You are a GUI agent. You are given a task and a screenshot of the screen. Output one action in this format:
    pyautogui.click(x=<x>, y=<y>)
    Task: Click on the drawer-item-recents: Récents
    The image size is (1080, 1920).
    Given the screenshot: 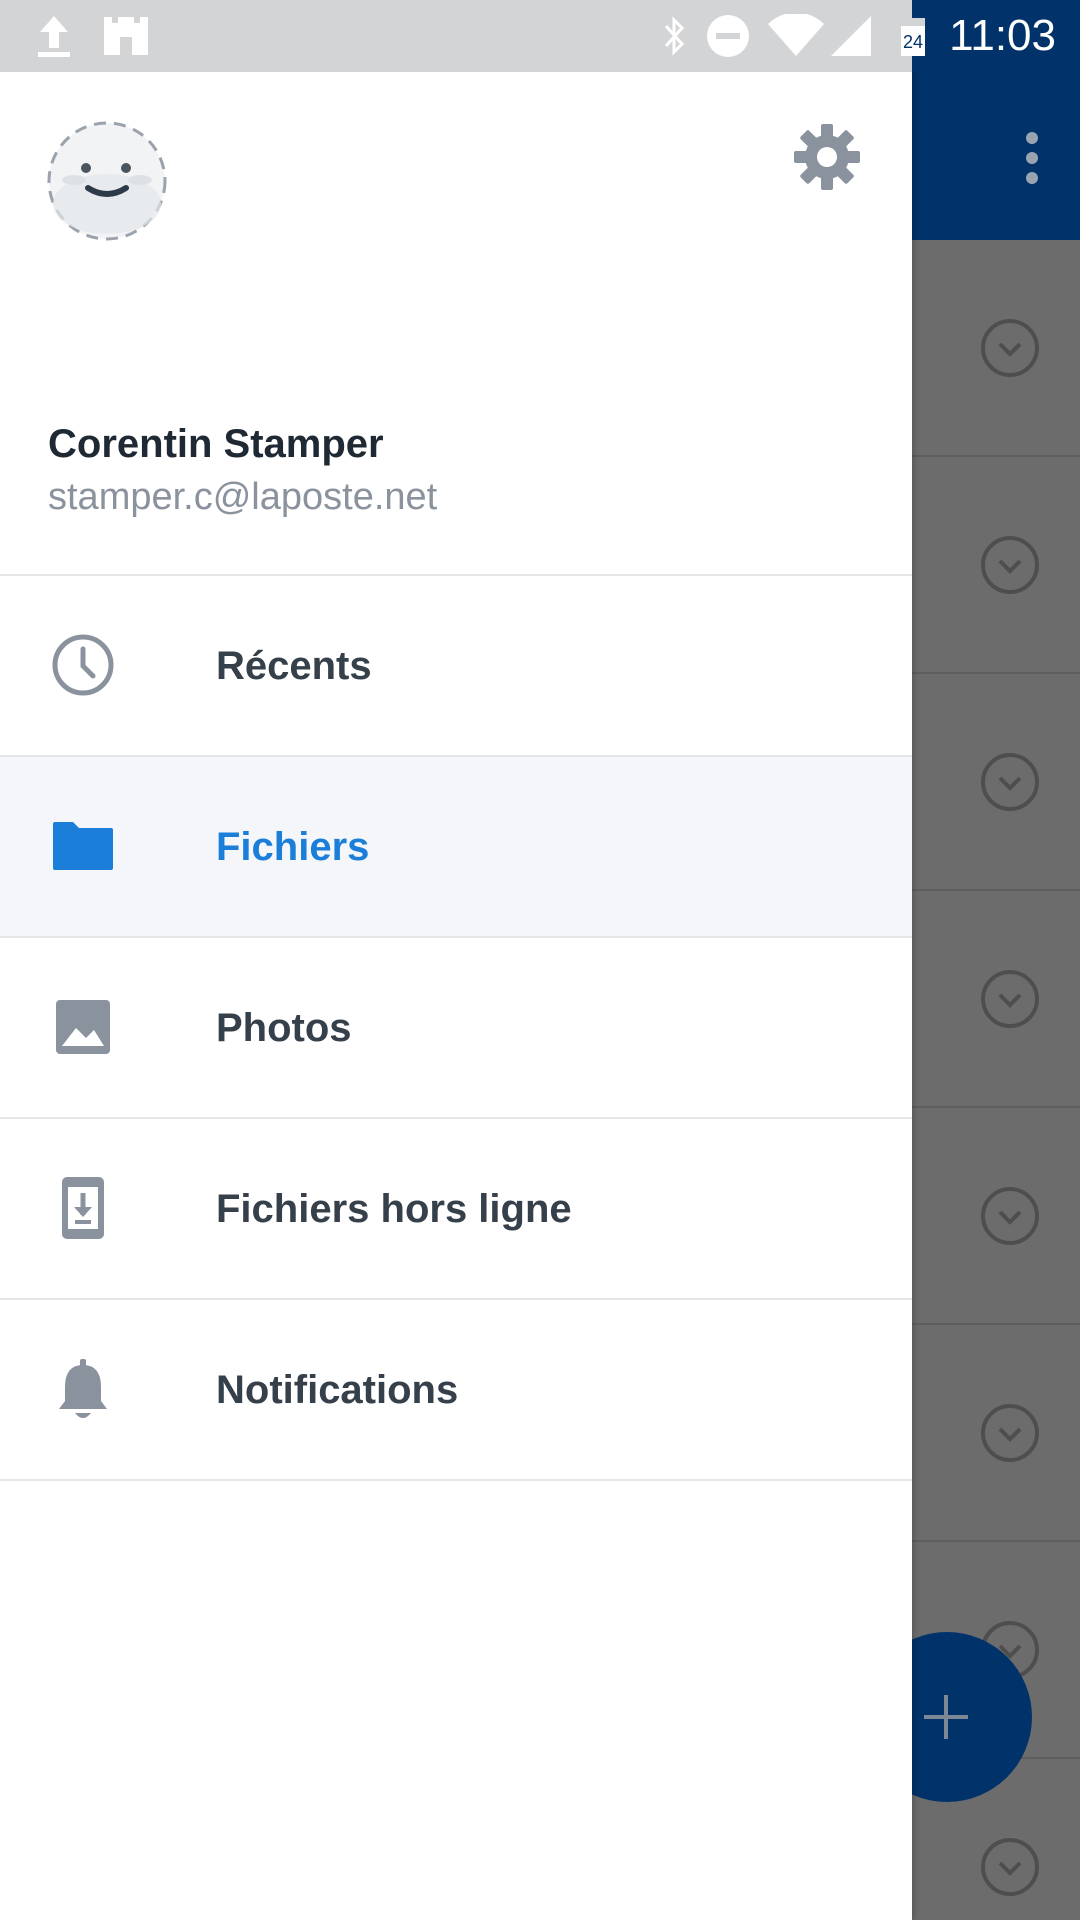 What is the action you would take?
    pyautogui.click(x=456, y=666)
    